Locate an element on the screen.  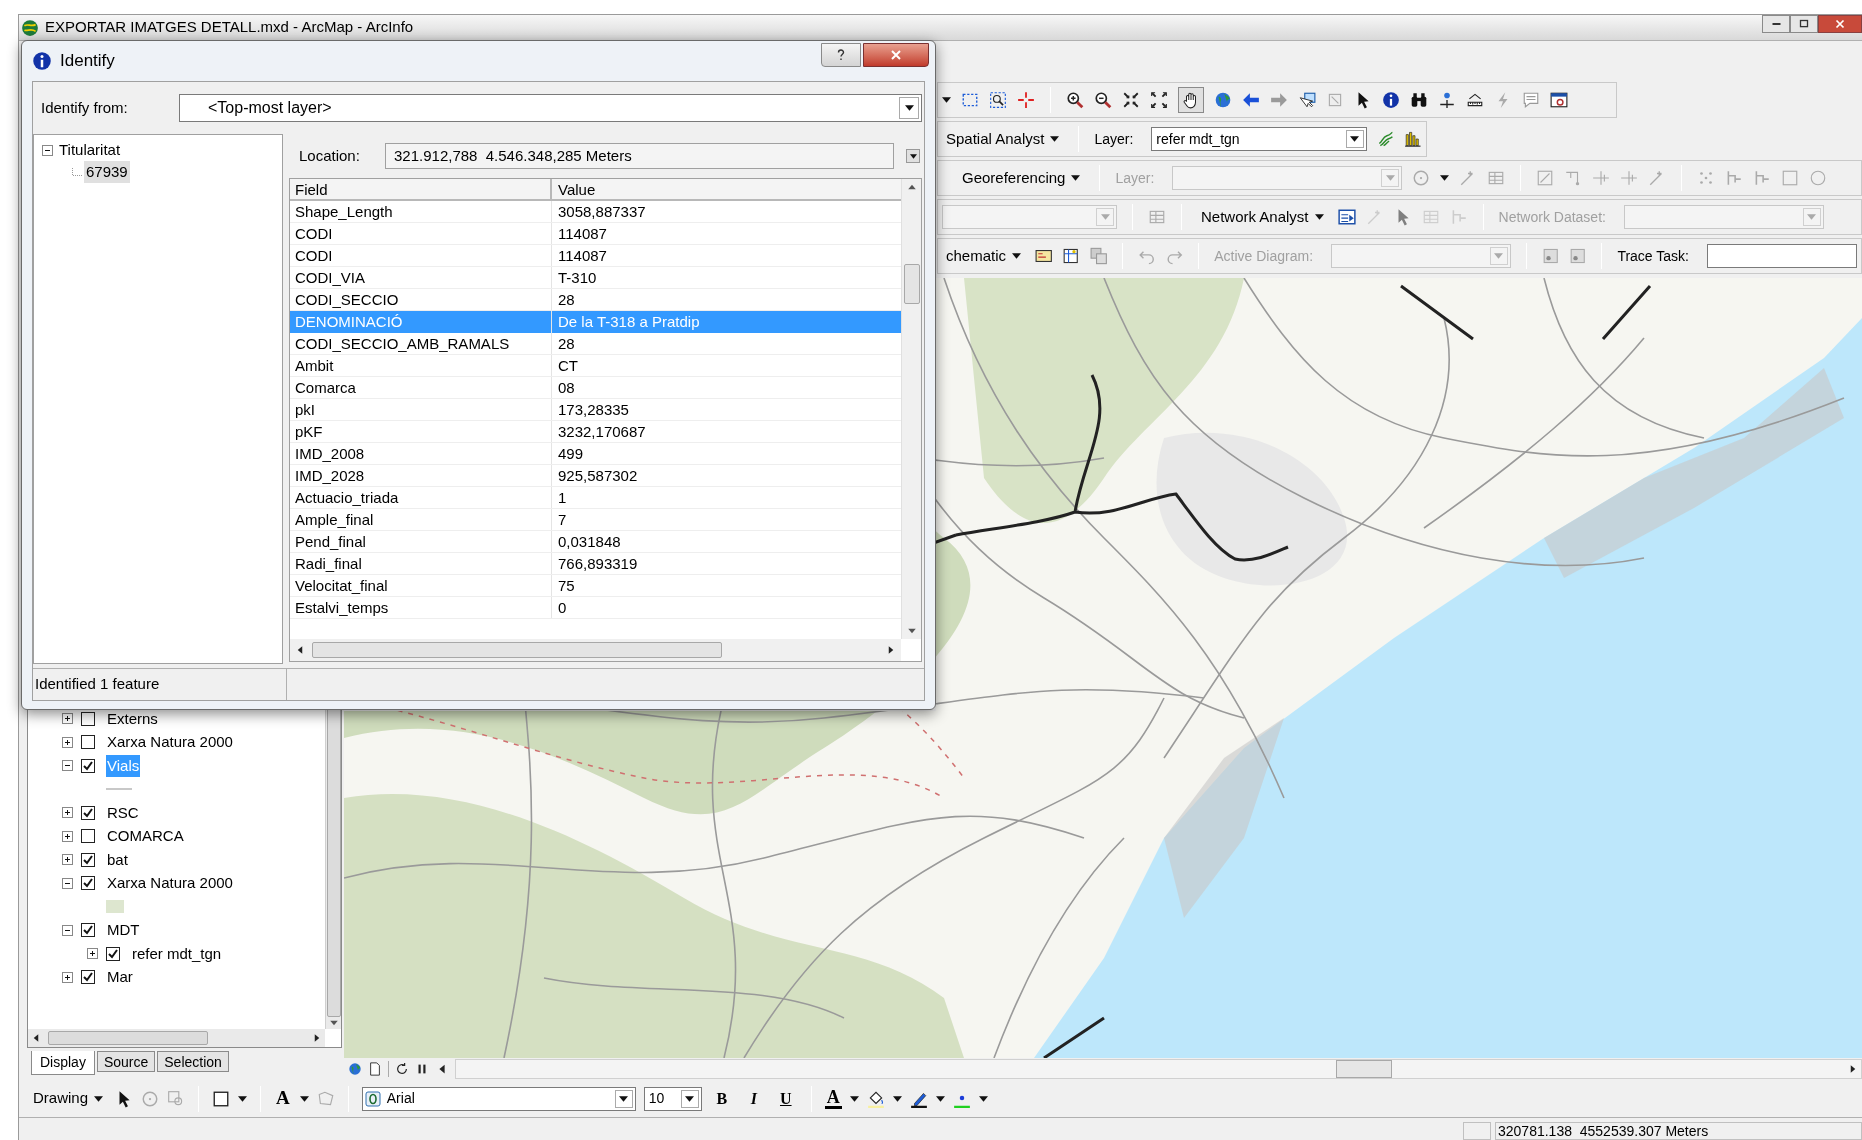
value-cell-text: 7 is located at coordinates (562, 520).